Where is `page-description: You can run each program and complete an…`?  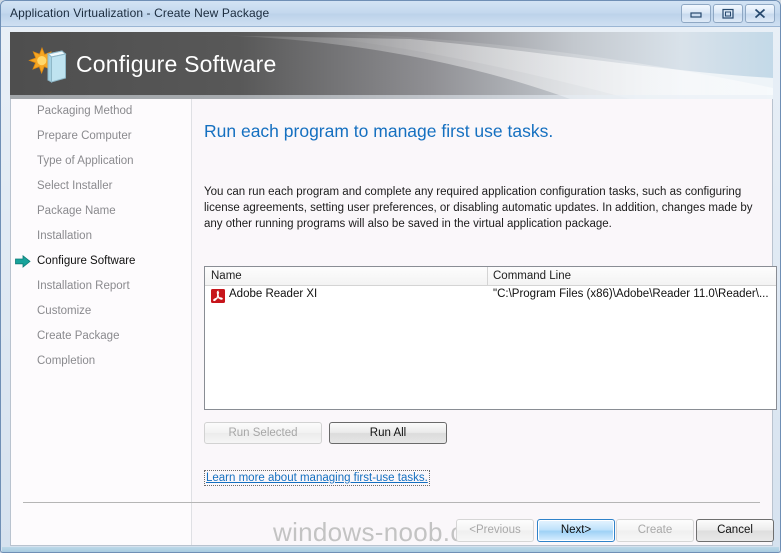
page-description: You can run each program and complete an… is located at coordinates (478, 208).